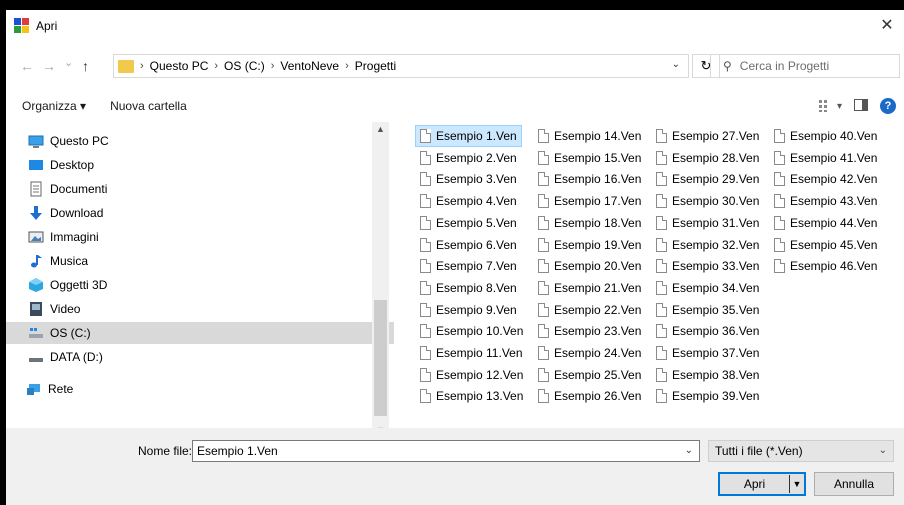 This screenshot has height=505, width=904. Describe the element at coordinates (707, 201) in the screenshot. I see `file-item: Esempio 30.Ven` at that location.